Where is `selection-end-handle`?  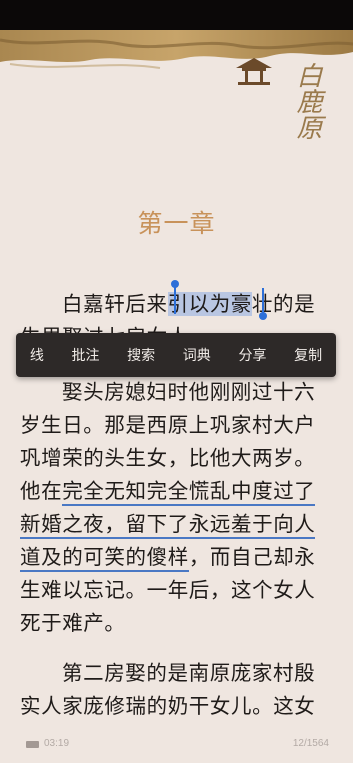 selection-end-handle is located at coordinates (263, 316).